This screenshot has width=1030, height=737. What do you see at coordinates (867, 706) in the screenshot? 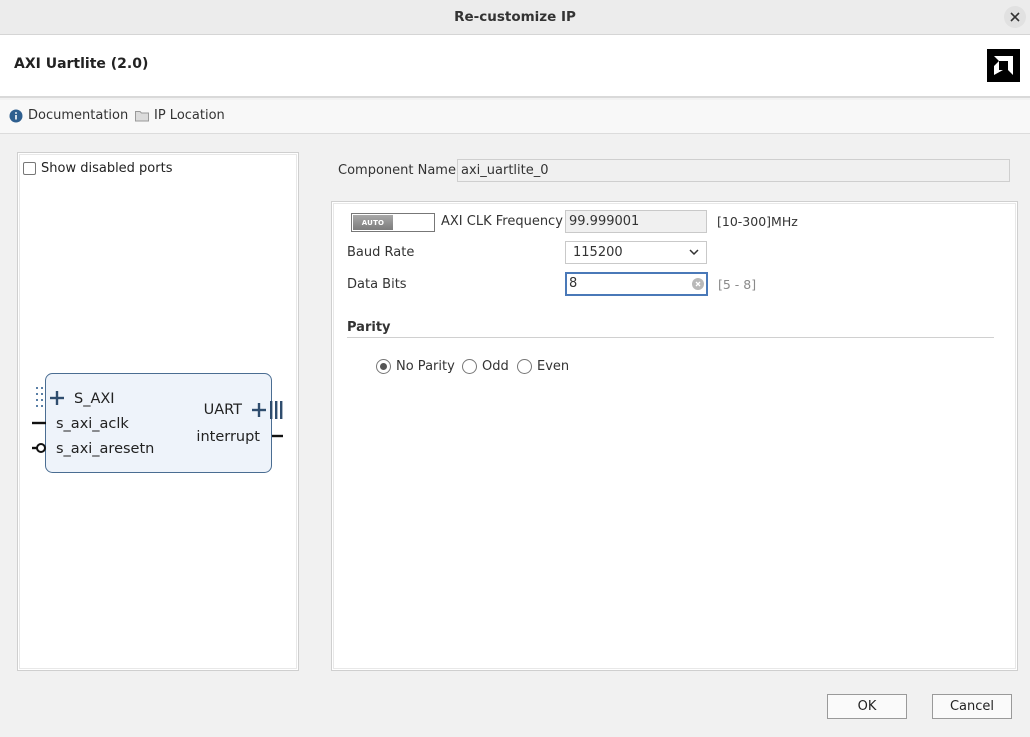
I see `ok-button: OK` at bounding box center [867, 706].